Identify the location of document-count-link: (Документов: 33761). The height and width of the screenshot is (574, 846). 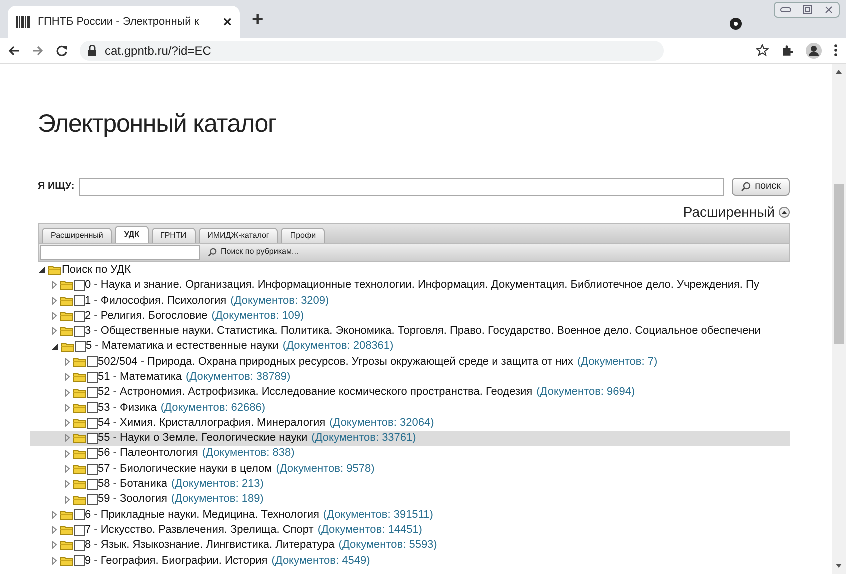
(364, 438).